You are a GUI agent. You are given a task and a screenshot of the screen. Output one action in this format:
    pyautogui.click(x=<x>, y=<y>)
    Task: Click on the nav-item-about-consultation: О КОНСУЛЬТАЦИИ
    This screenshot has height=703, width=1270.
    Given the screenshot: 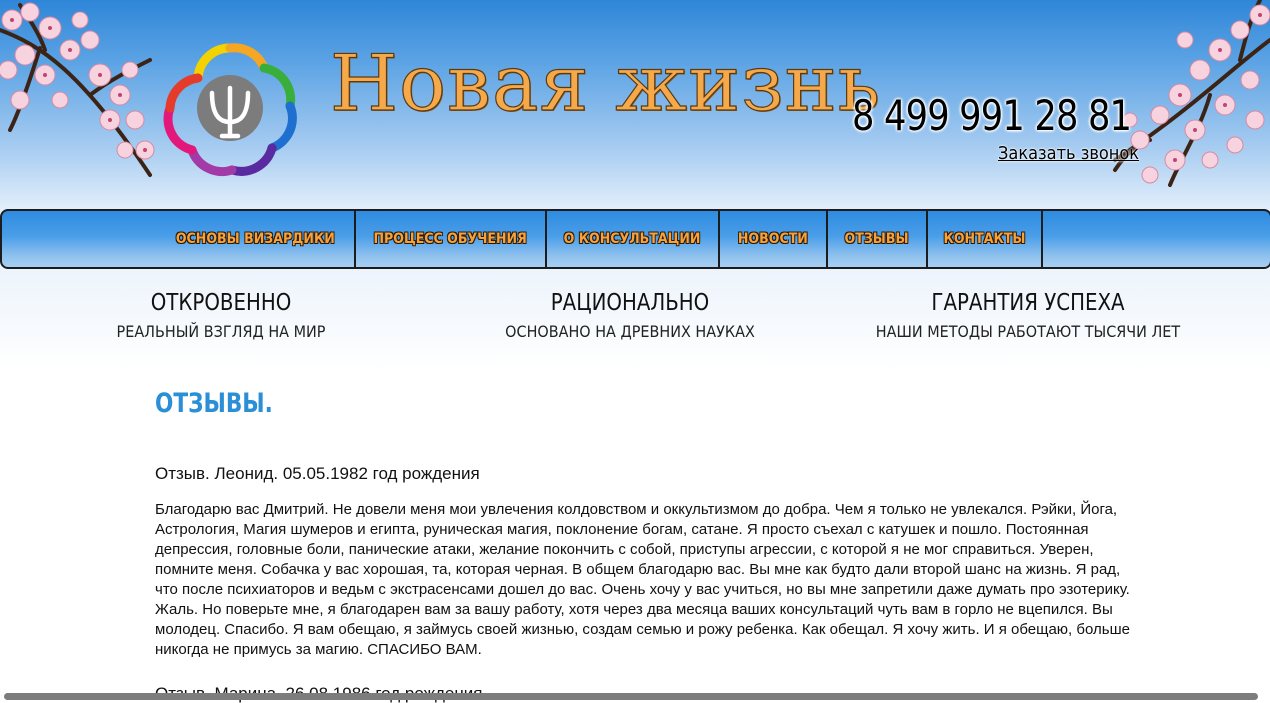 What is the action you would take?
    pyautogui.click(x=633, y=239)
    